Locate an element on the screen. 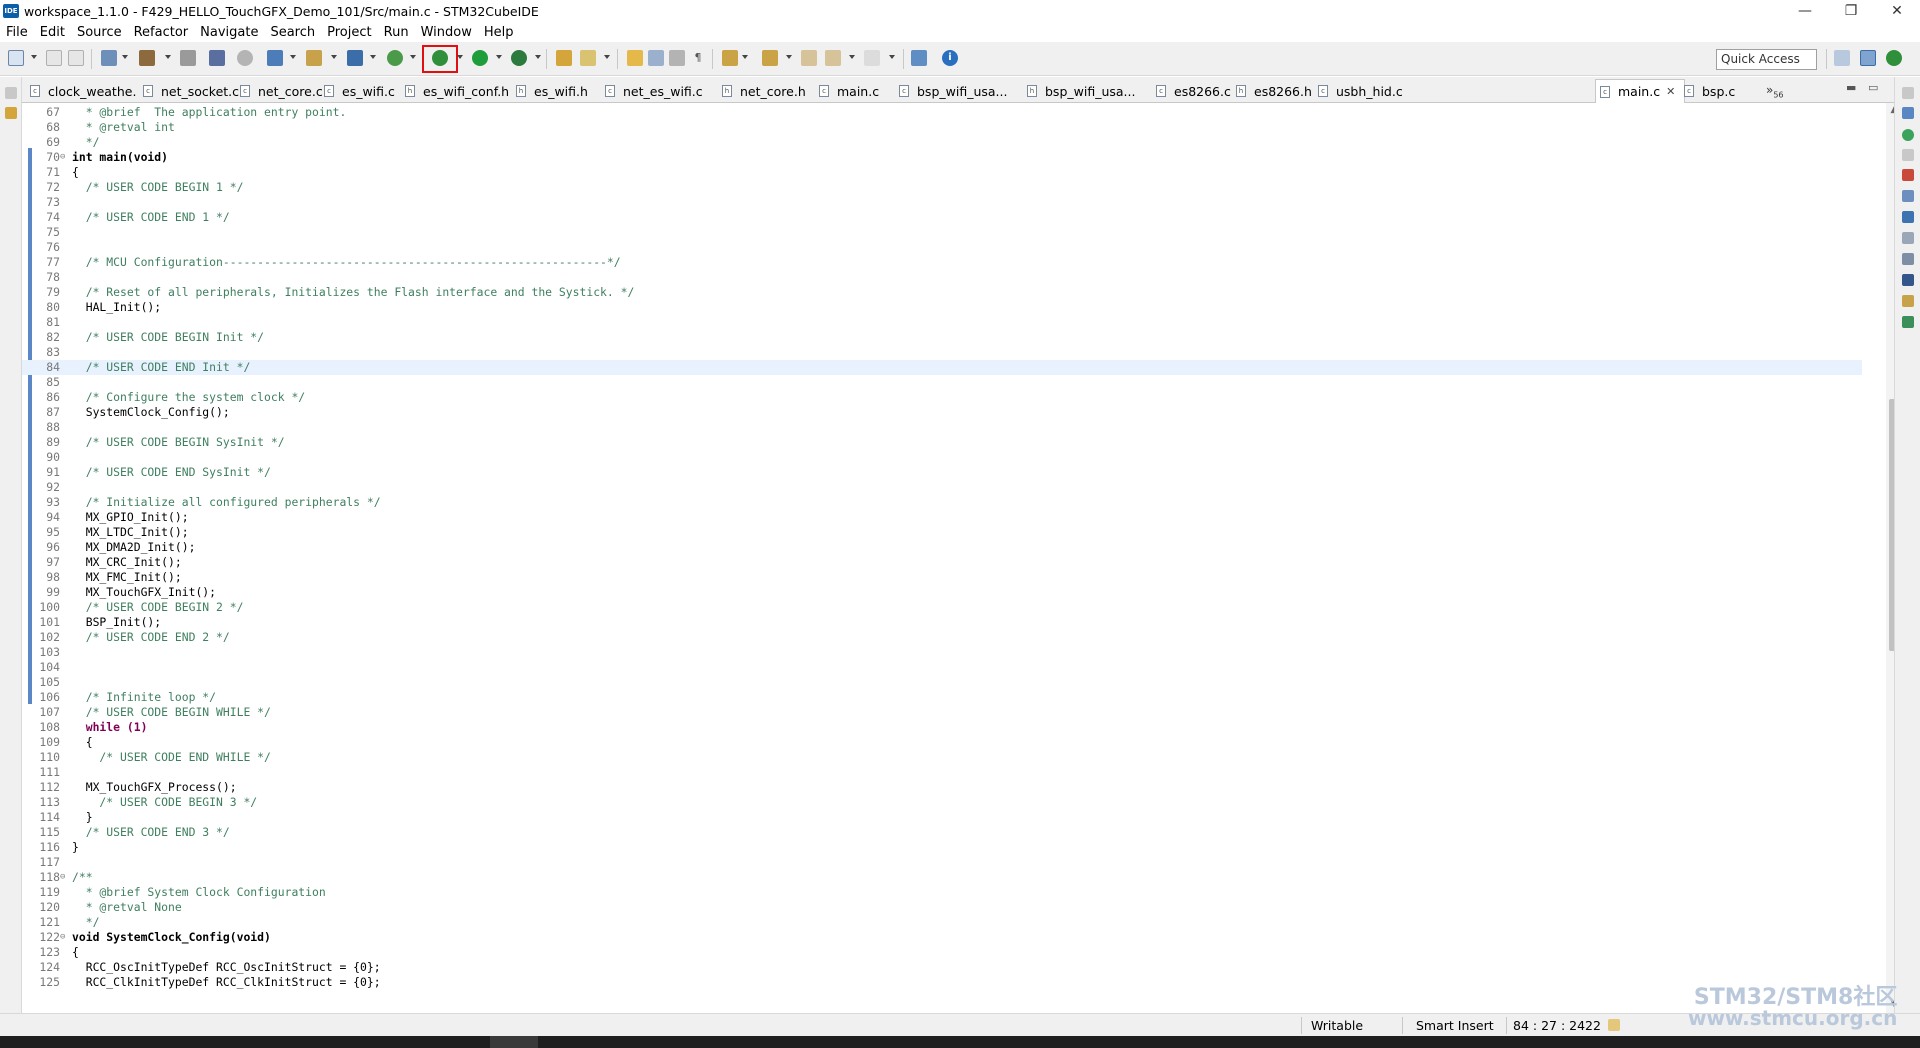 The height and width of the screenshot is (1048, 1920). build-targets-icon is located at coordinates (1908, 135).